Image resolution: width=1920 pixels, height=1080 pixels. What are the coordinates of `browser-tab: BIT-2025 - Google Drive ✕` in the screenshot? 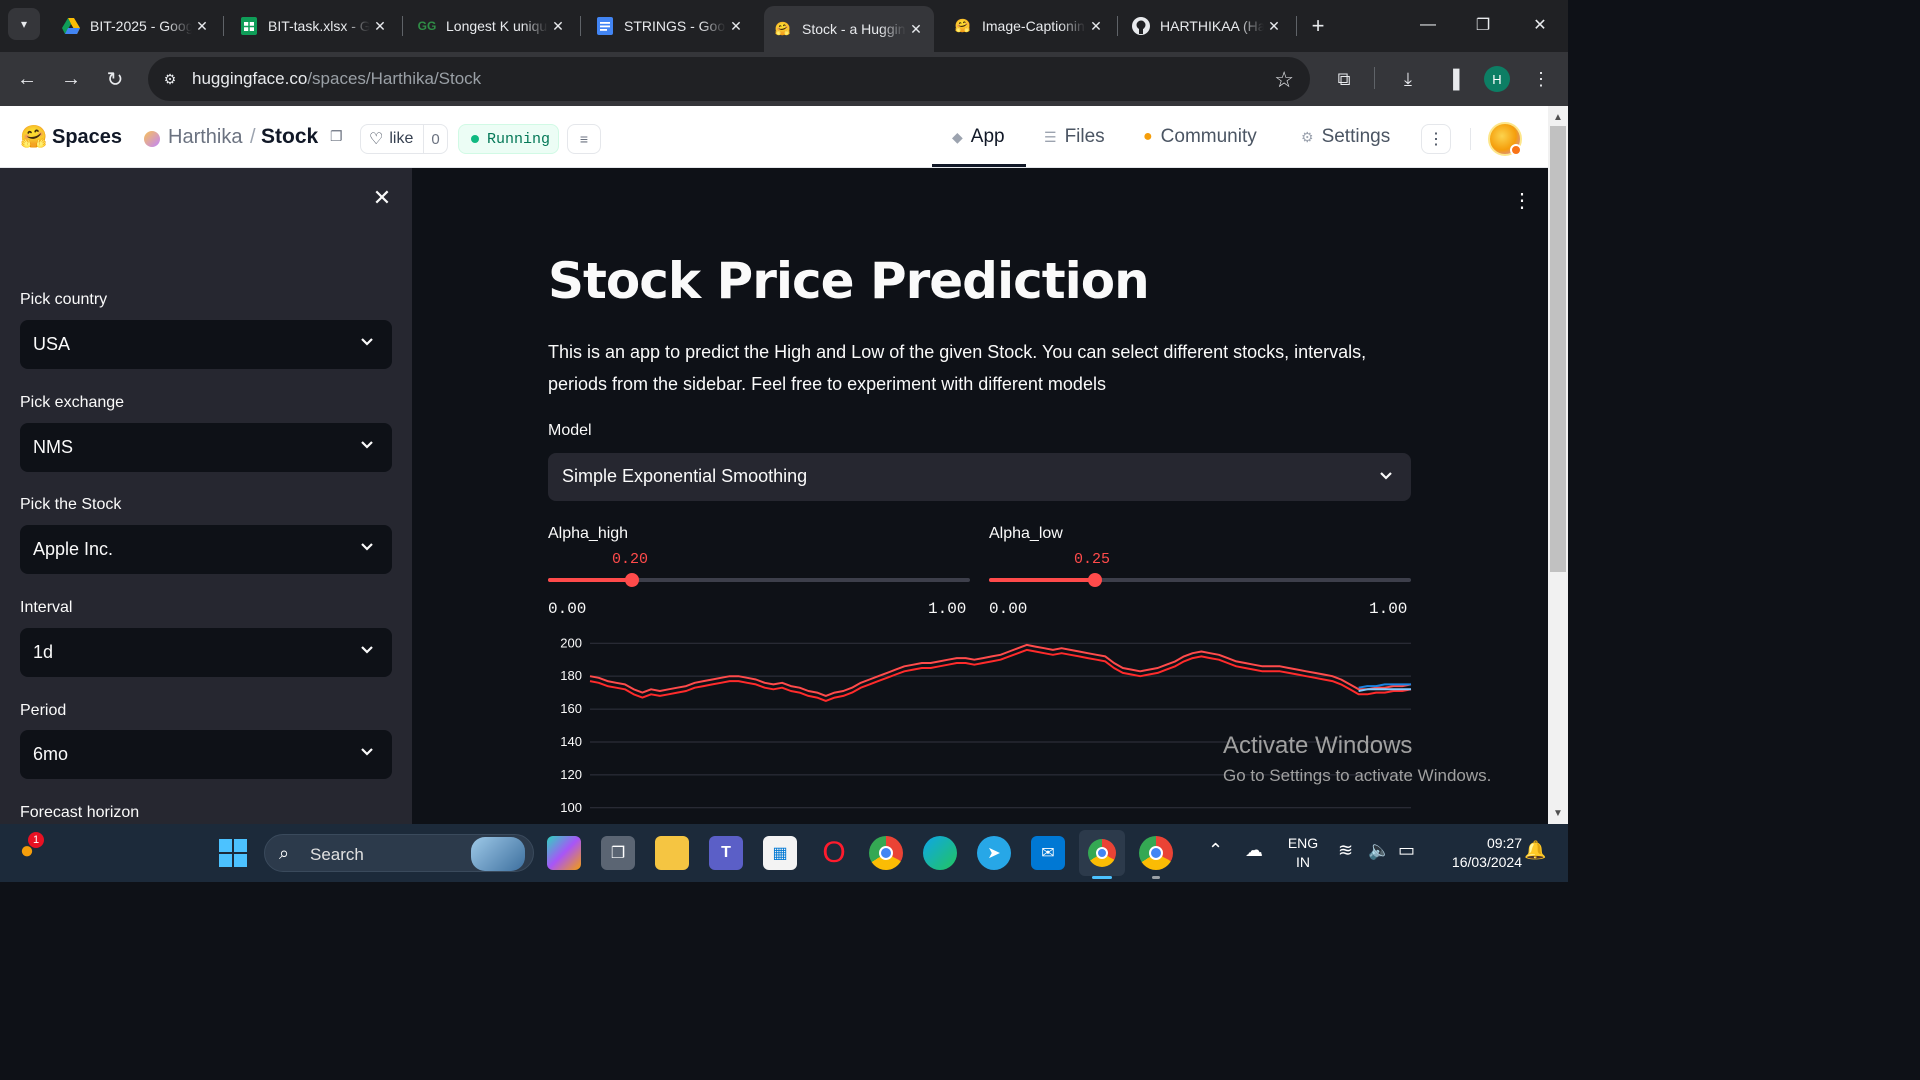 It's located at (136, 26).